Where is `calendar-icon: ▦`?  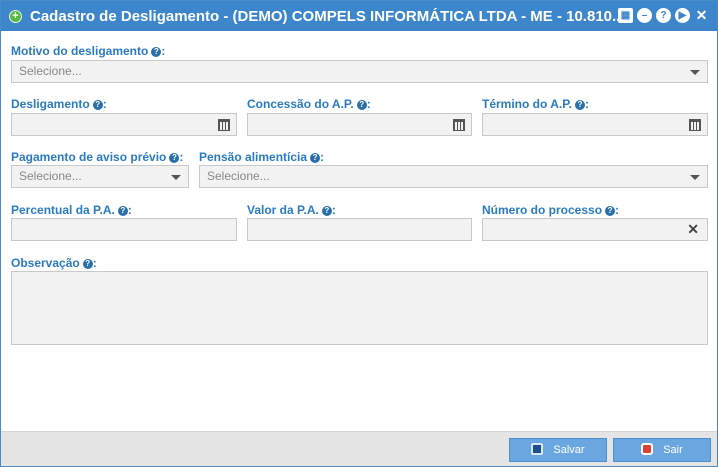 calendar-icon: ▦ is located at coordinates (625, 15).